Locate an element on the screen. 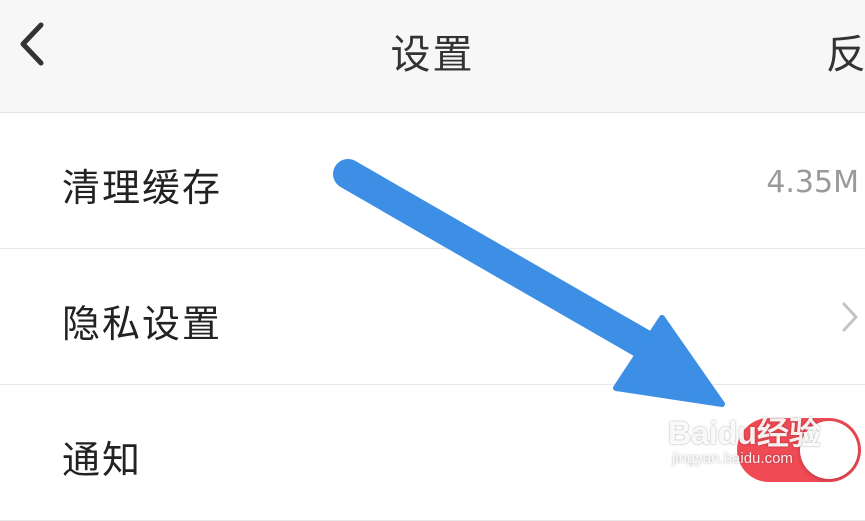  settings-item-label: 通知 is located at coordinates (102, 460).